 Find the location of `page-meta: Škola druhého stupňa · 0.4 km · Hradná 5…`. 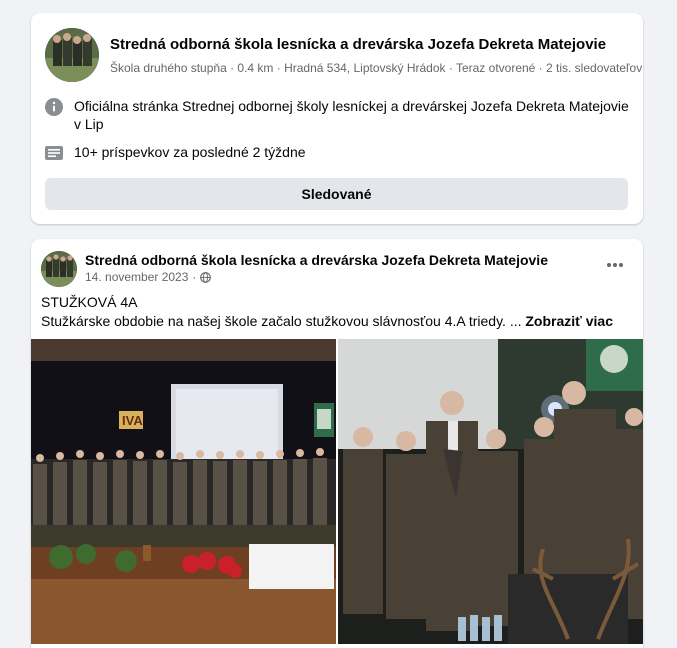

page-meta: Škola druhého stupňa · 0.4 km · Hradná 5… is located at coordinates (376, 68).